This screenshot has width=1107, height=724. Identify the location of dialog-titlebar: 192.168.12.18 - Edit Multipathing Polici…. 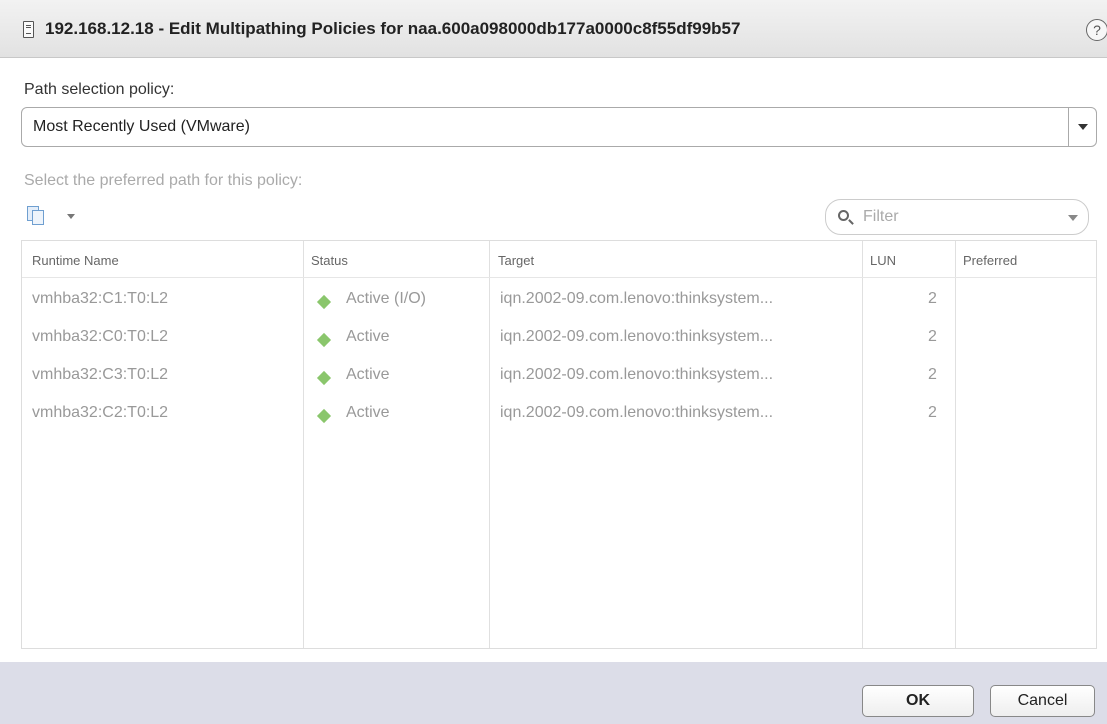
(553, 29).